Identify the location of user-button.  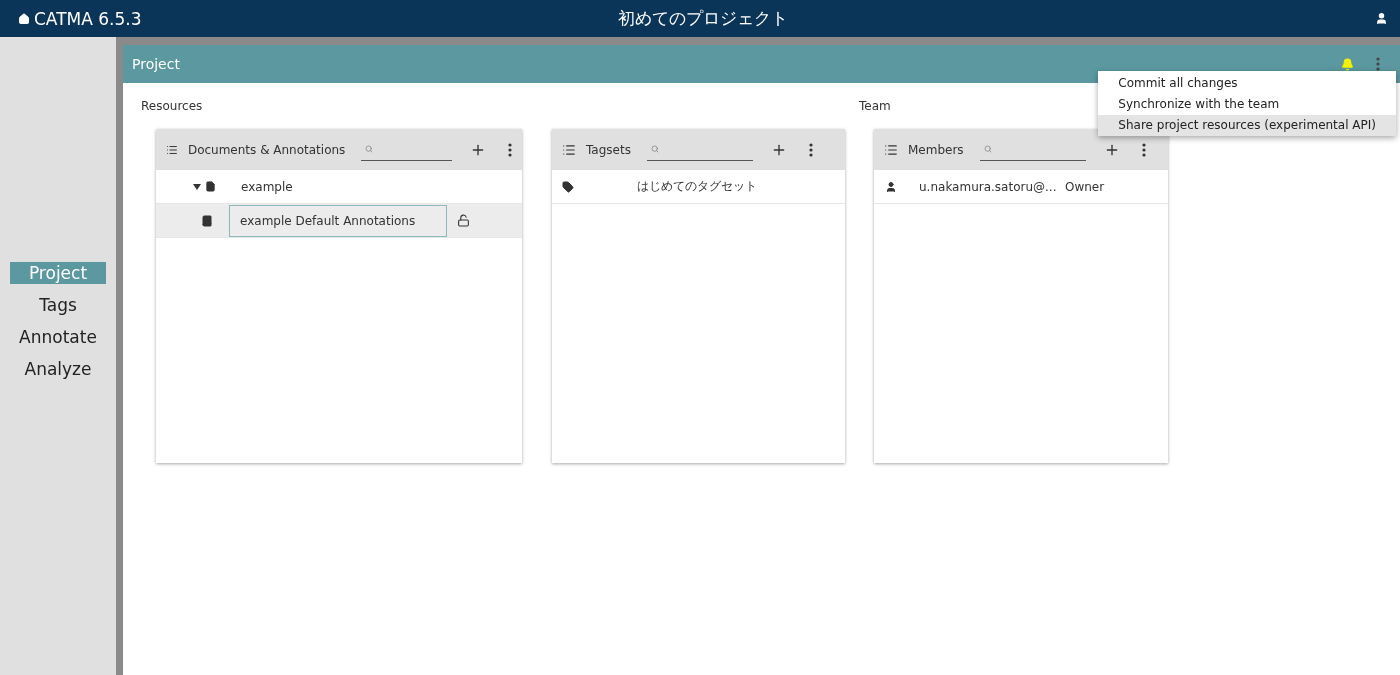
(1381, 18).